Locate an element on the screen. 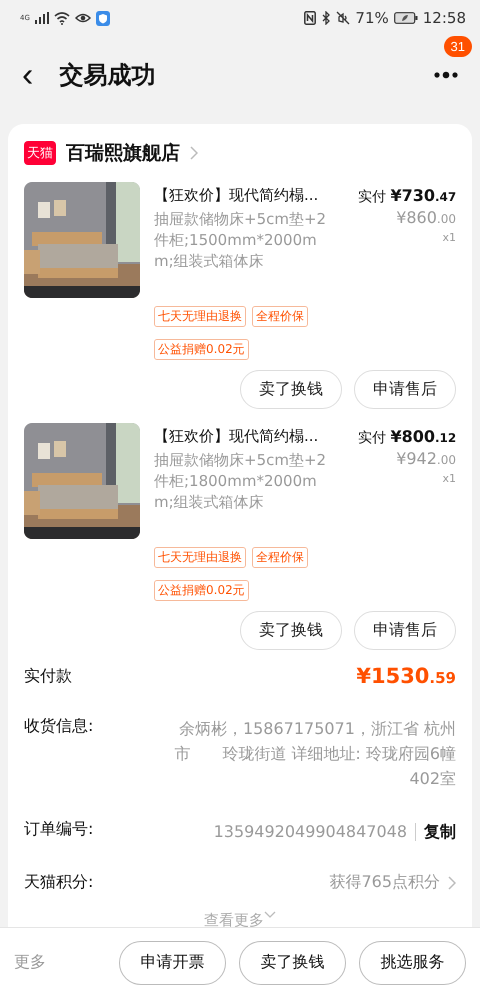  info-label: 订单编号: is located at coordinates (59, 829).